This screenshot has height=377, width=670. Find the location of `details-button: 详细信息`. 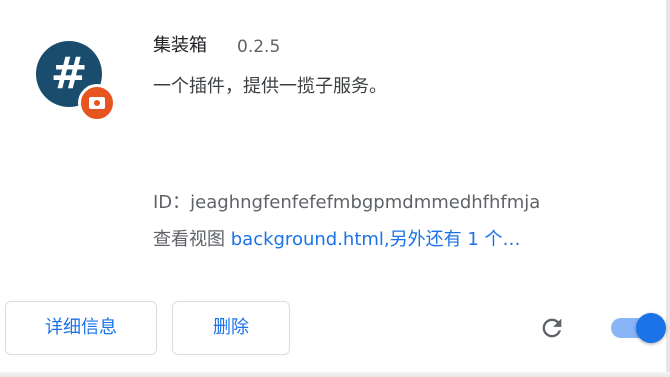

details-button: 详细信息 is located at coordinates (81, 328).